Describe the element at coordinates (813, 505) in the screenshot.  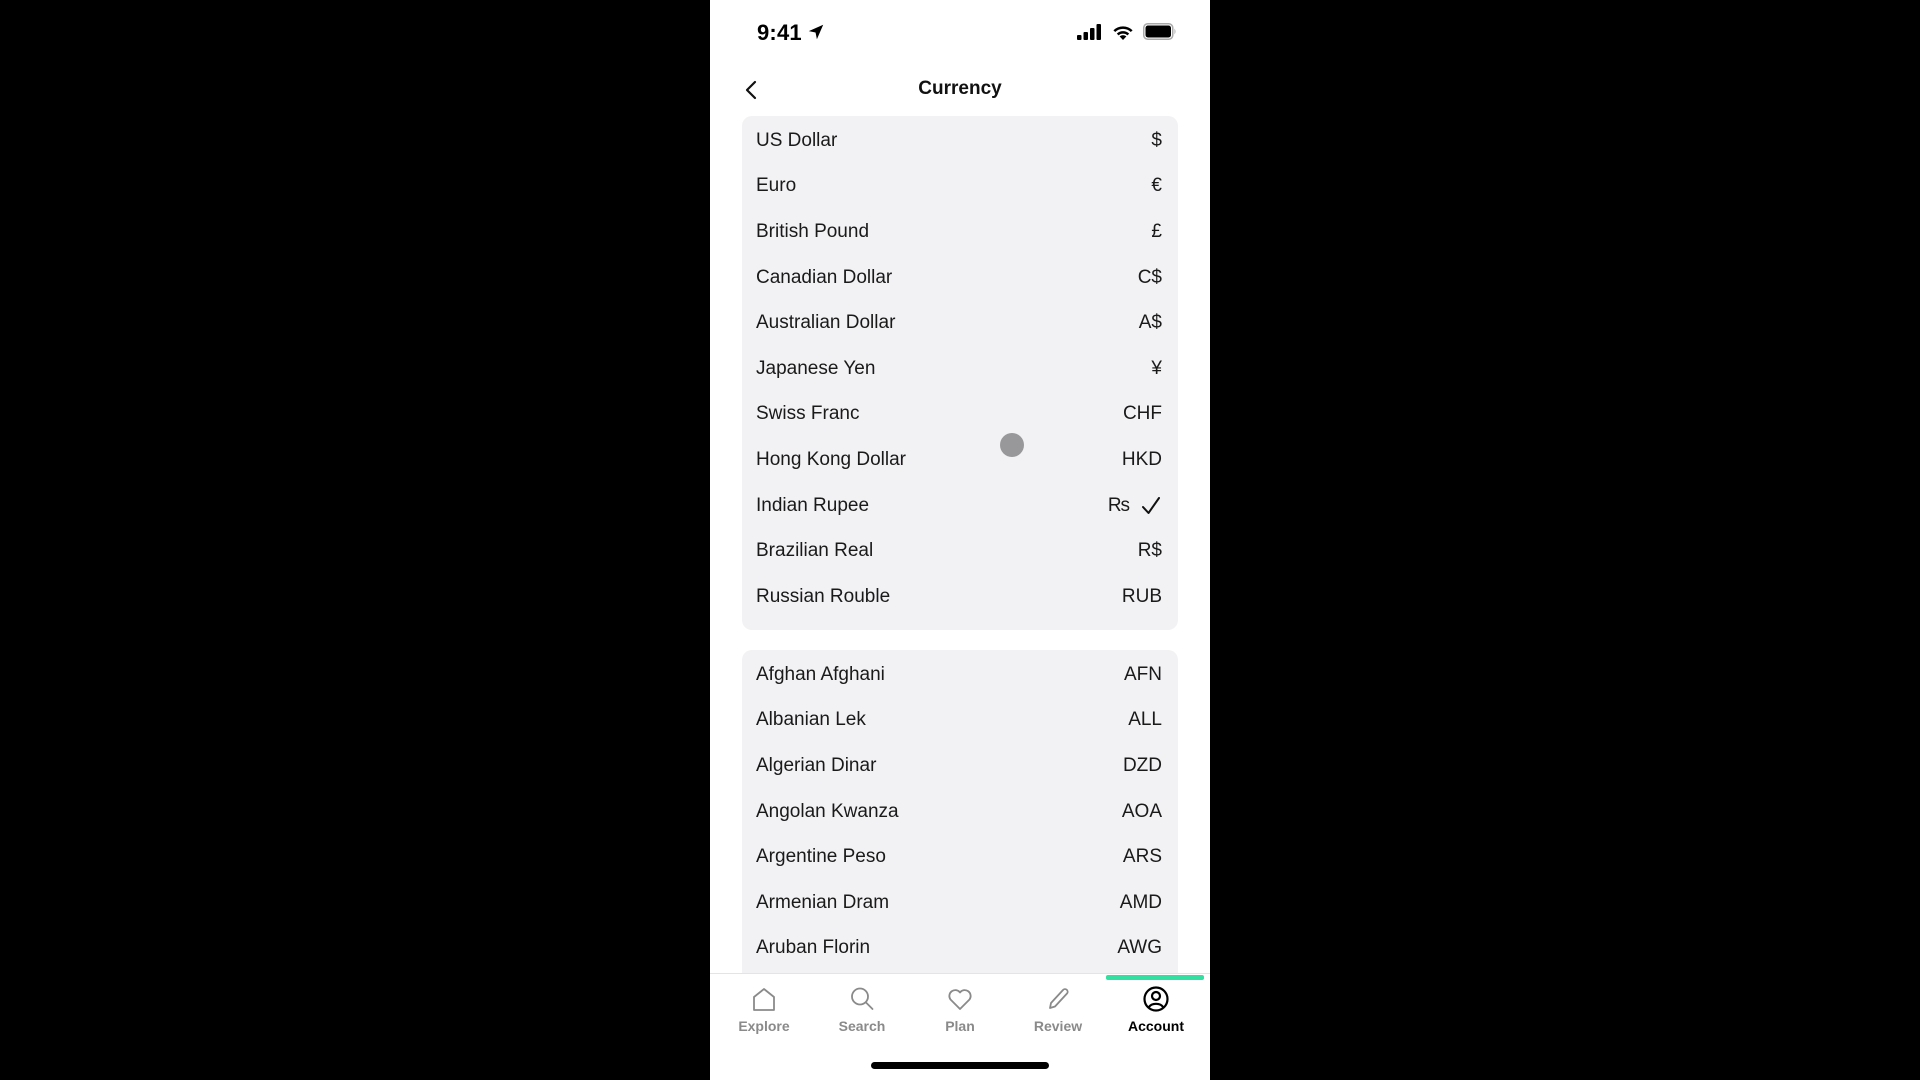
I see `currency-name: Indian Rupee` at that location.